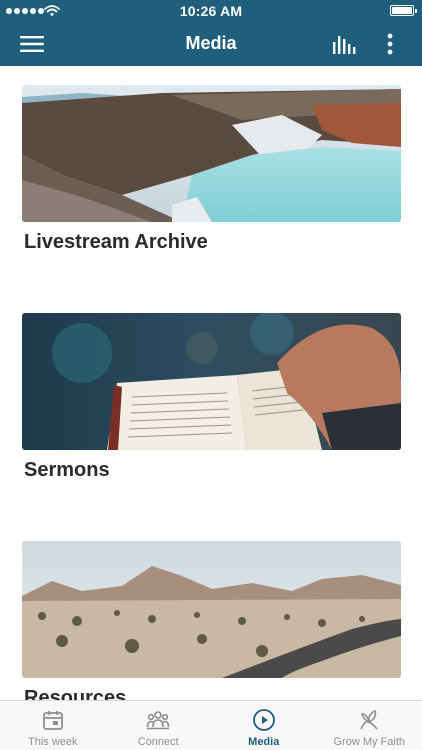 This screenshot has height=750, width=422. What do you see at coordinates (211, 44) in the screenshot?
I see `navigation-bar: Media` at bounding box center [211, 44].